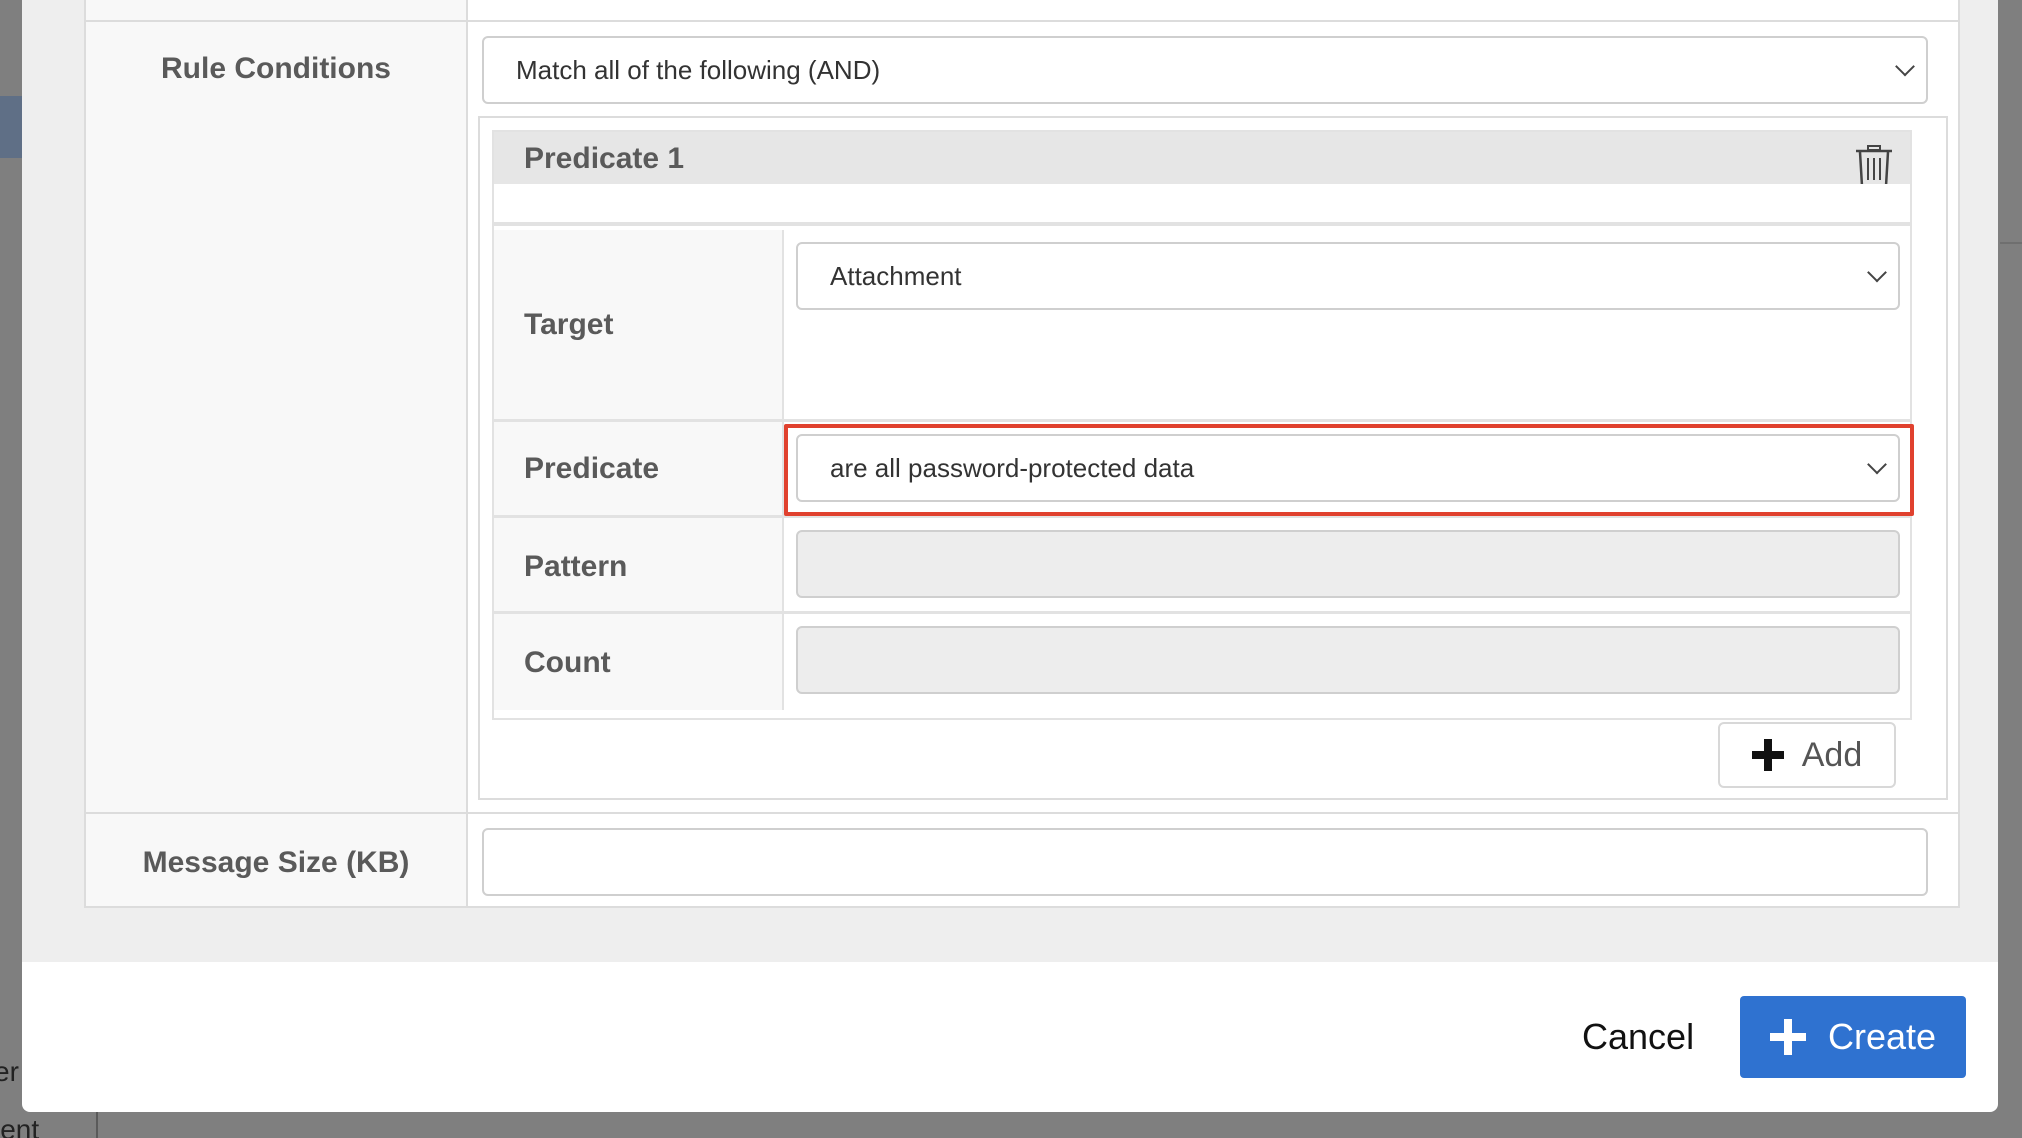 The height and width of the screenshot is (1138, 2022). Describe the element at coordinates (604, 158) in the screenshot. I see `predicate-title: Predicate 1` at that location.